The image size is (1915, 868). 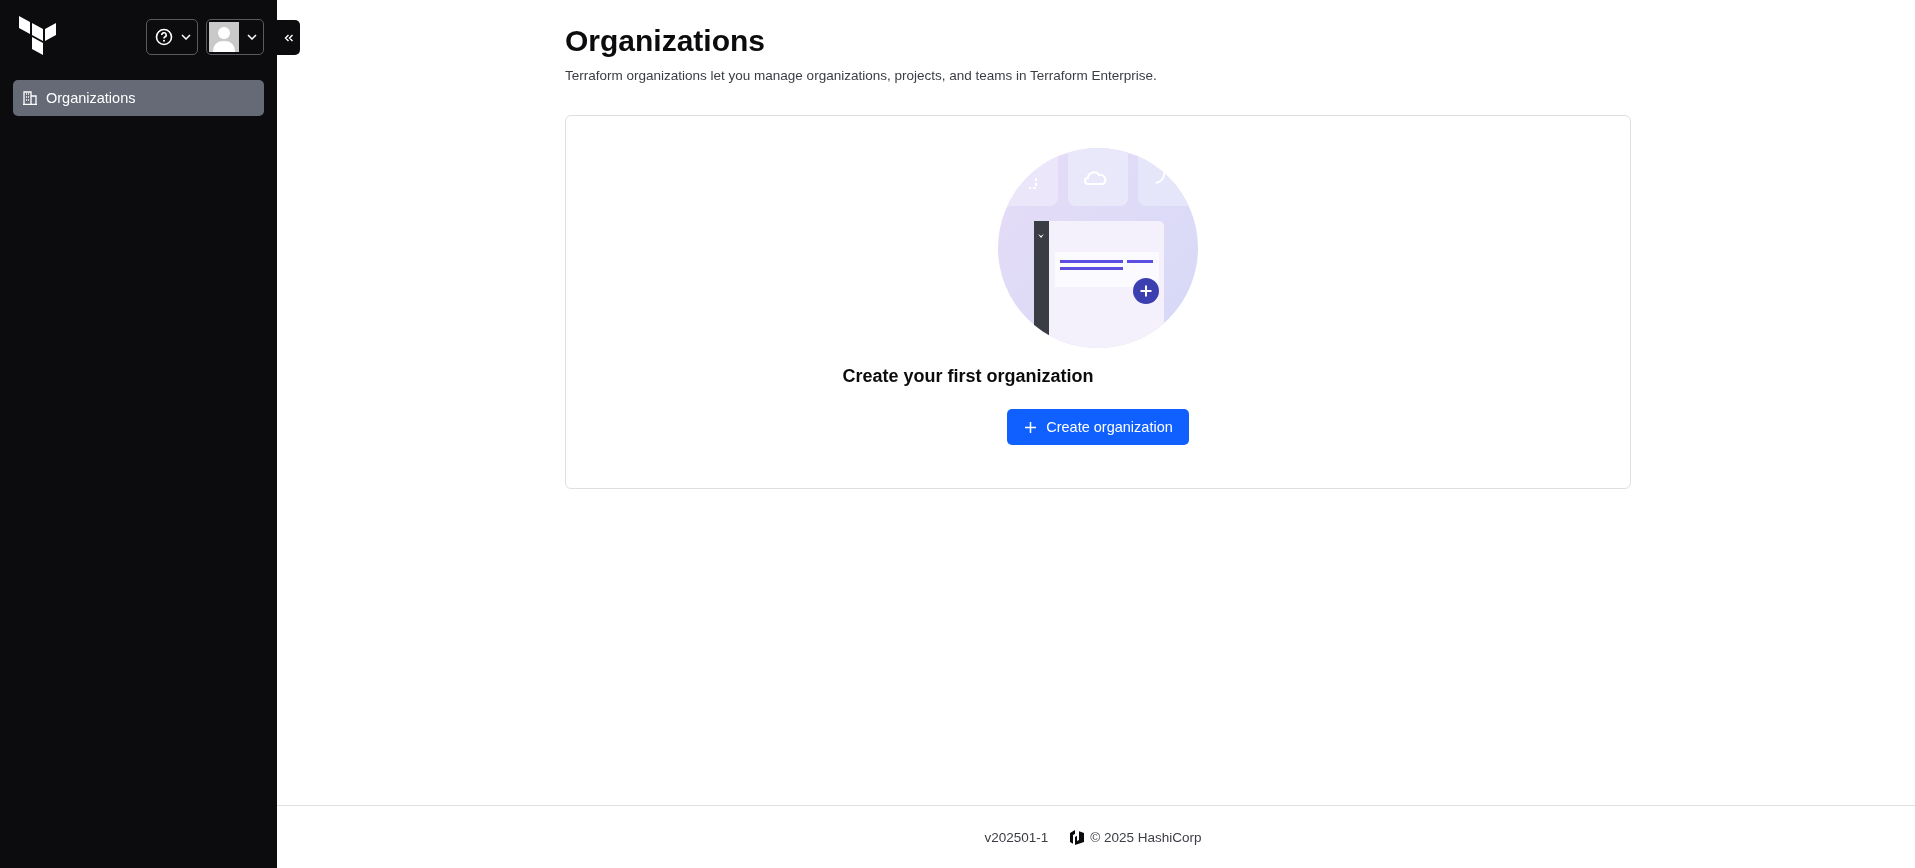 What do you see at coordinates (235, 37) in the screenshot?
I see `user-menu-button` at bounding box center [235, 37].